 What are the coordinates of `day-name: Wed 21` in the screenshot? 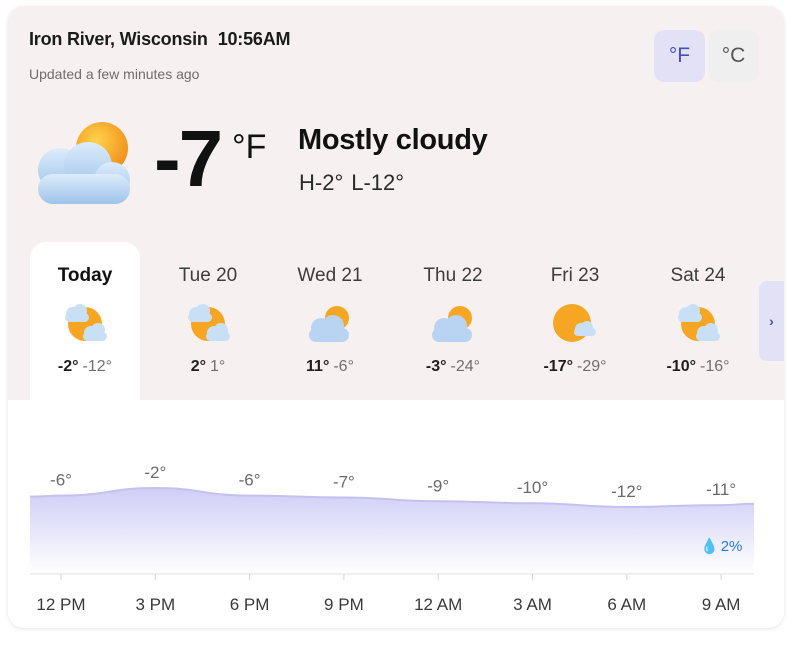 It's located at (330, 275).